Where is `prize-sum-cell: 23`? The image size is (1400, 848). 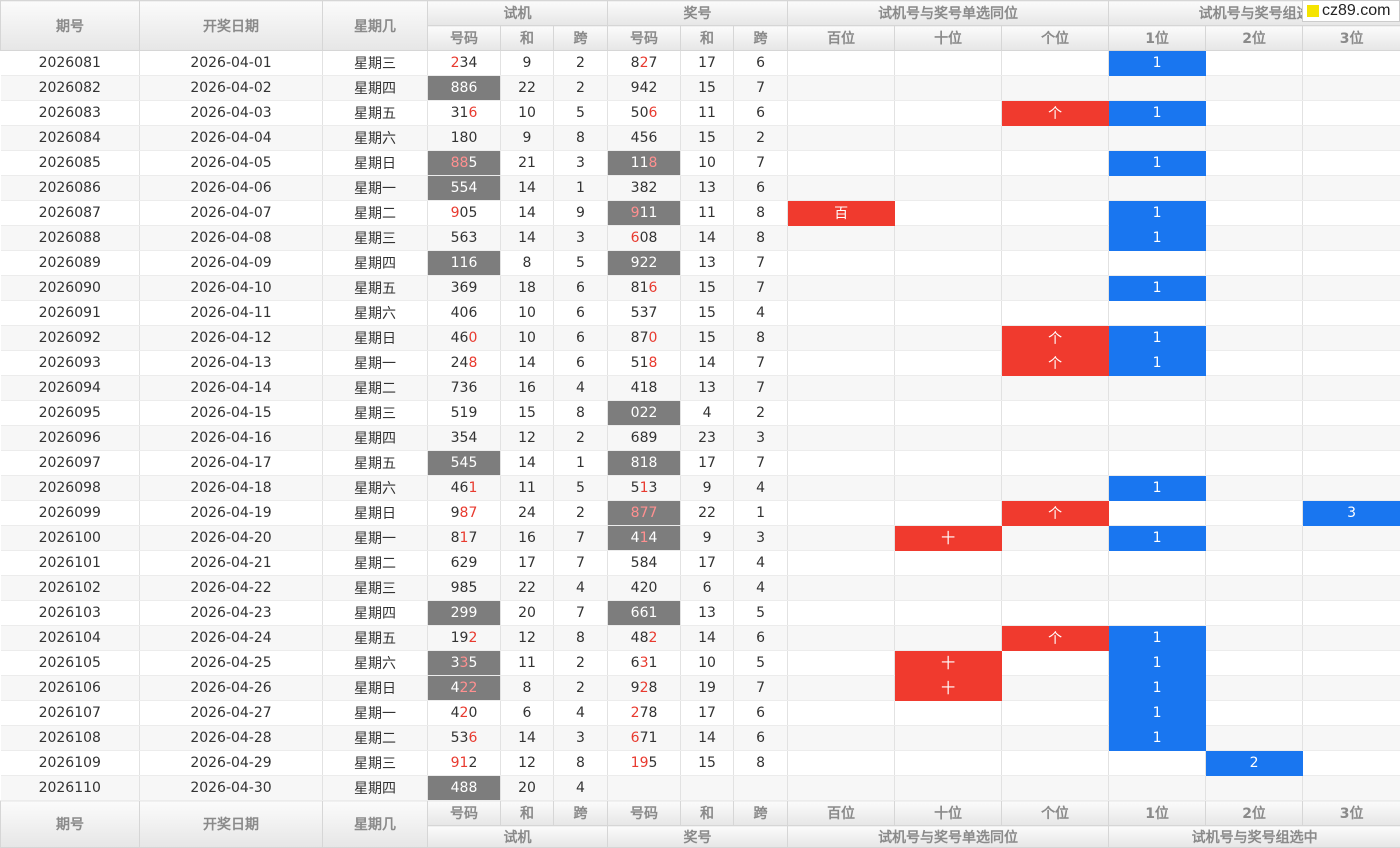 prize-sum-cell: 23 is located at coordinates (707, 438).